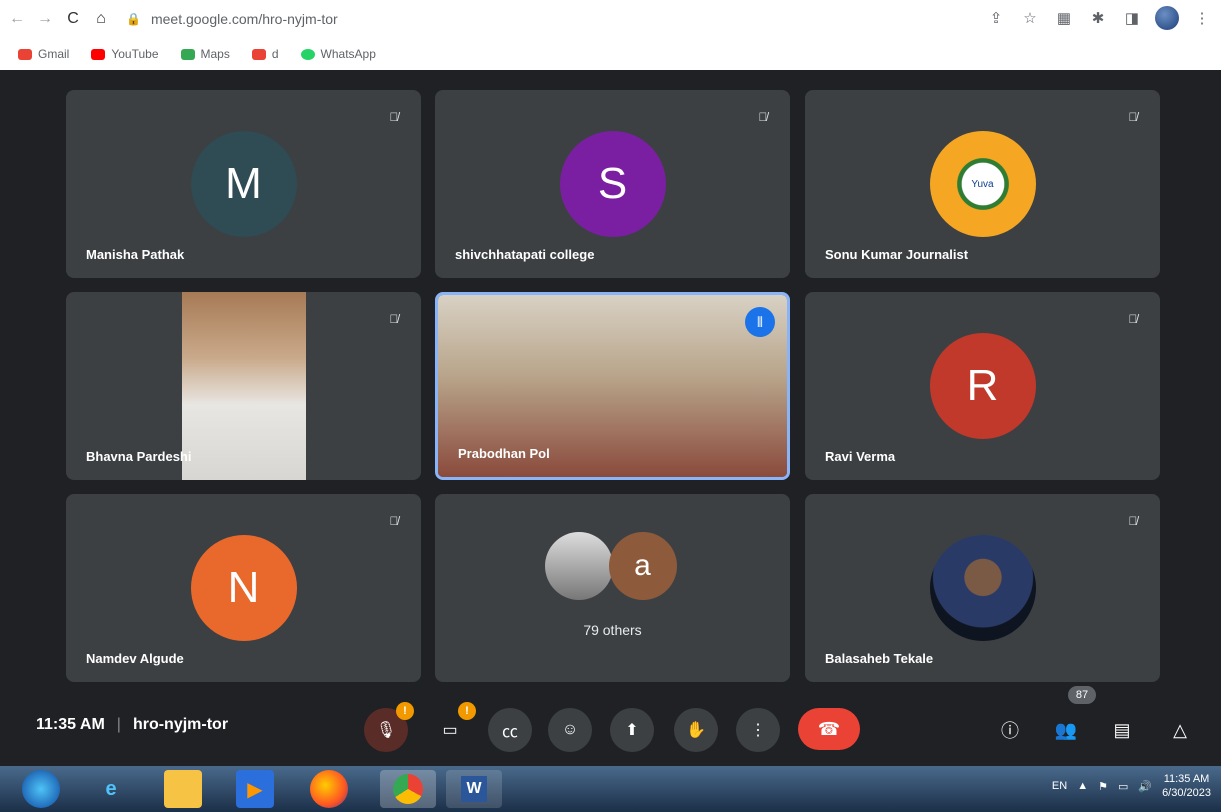 This screenshot has height=812, width=1221. I want to click on bookmark-star-icon: ☆, so click(1030, 18).